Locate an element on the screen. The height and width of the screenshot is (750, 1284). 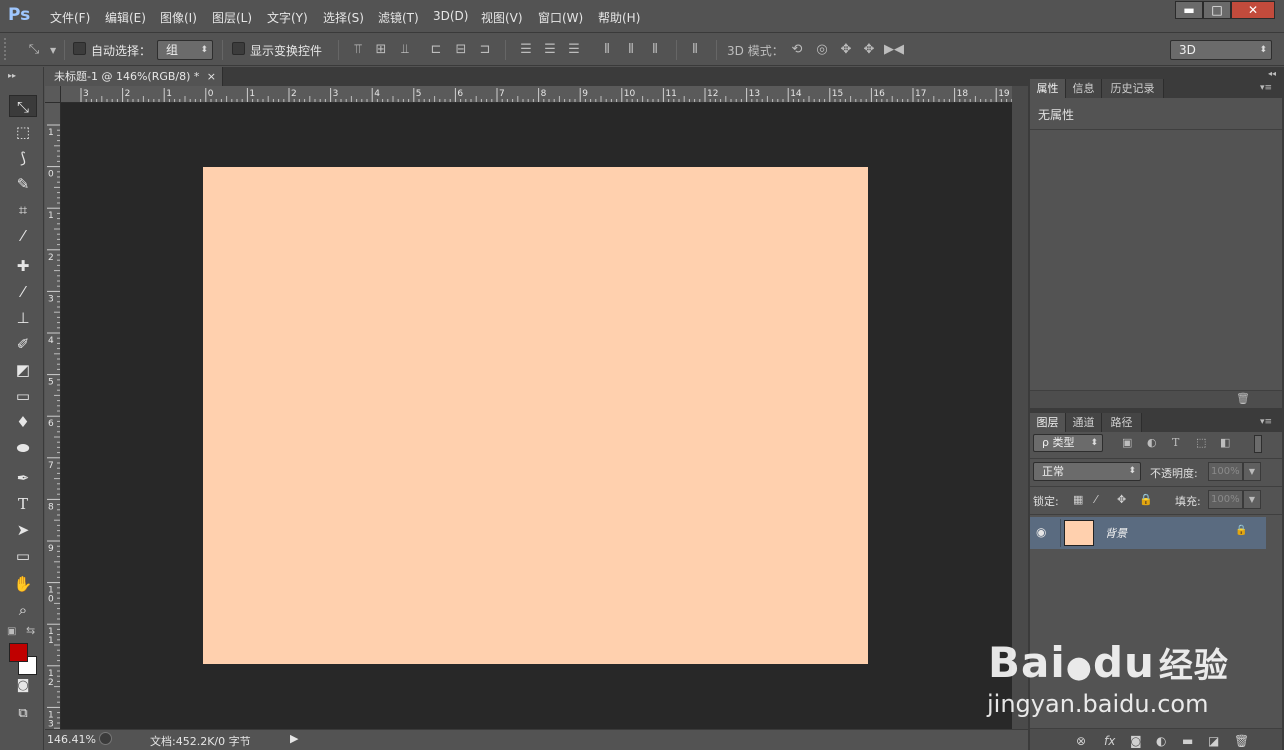
filter-smart-object-icon: ◧ is located at coordinates (1225, 443).